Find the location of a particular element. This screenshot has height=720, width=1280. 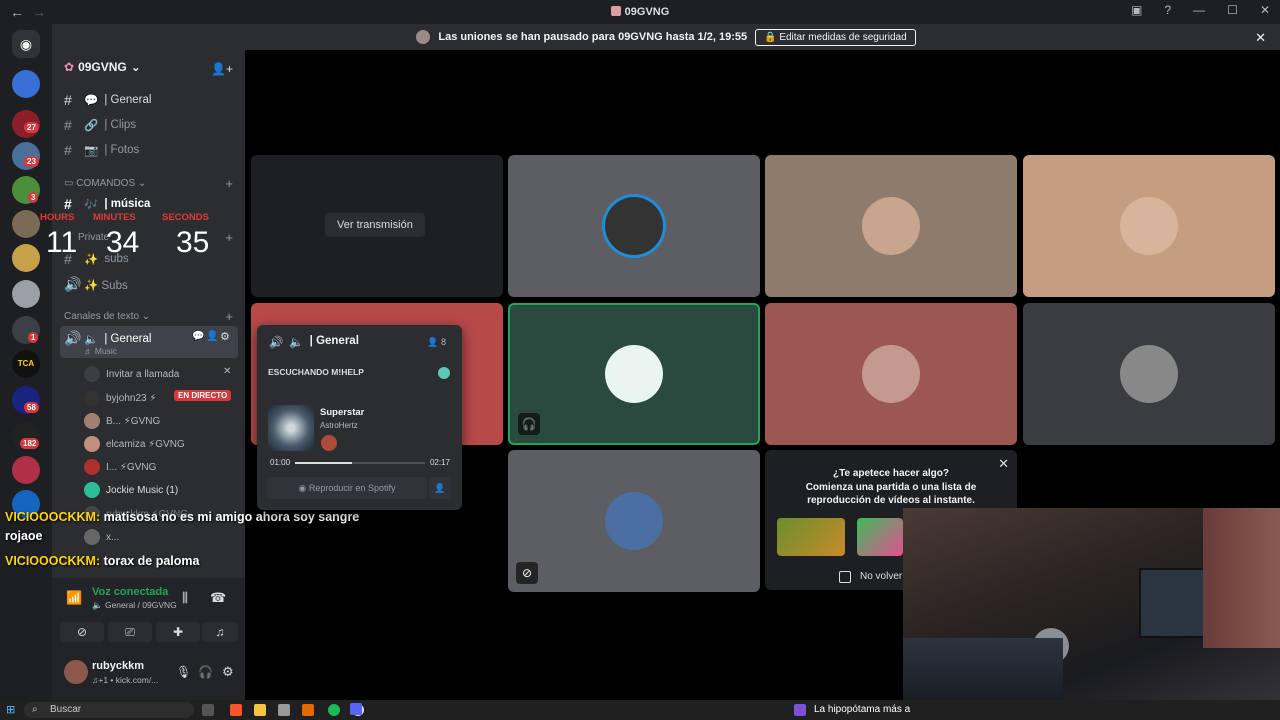

help-icon: ? is located at coordinates (1167, 10).